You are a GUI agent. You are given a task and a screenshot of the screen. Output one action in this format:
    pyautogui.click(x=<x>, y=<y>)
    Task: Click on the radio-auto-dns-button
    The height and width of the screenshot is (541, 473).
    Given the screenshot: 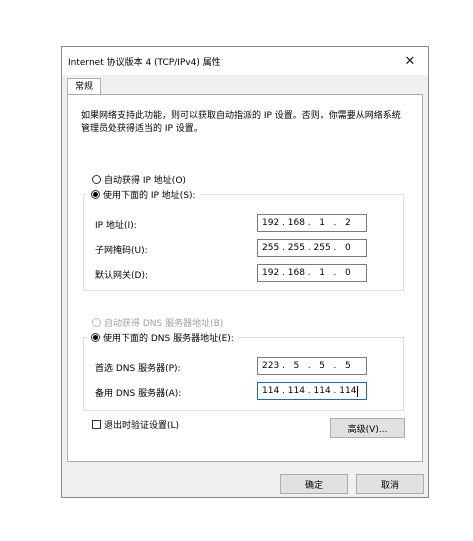 What is the action you would take?
    pyautogui.click(x=96, y=322)
    